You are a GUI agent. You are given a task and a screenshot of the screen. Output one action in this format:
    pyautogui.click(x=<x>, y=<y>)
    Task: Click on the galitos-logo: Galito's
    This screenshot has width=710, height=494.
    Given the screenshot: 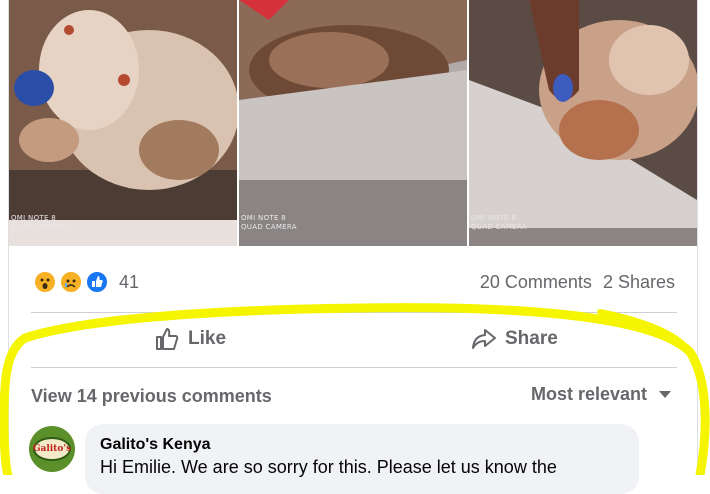 What is the action you would take?
    pyautogui.click(x=52, y=449)
    